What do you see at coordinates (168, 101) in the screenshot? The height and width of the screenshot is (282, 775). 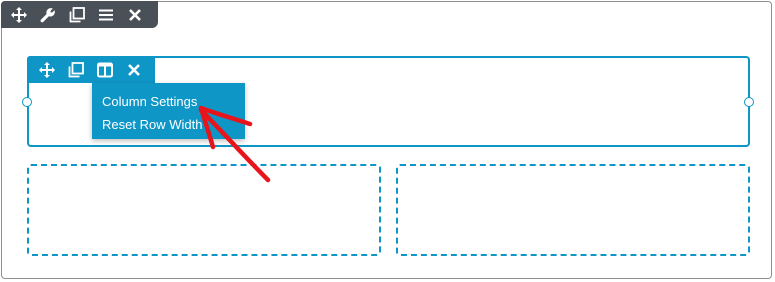 I see `menu-item-column-settings: Column Settings` at bounding box center [168, 101].